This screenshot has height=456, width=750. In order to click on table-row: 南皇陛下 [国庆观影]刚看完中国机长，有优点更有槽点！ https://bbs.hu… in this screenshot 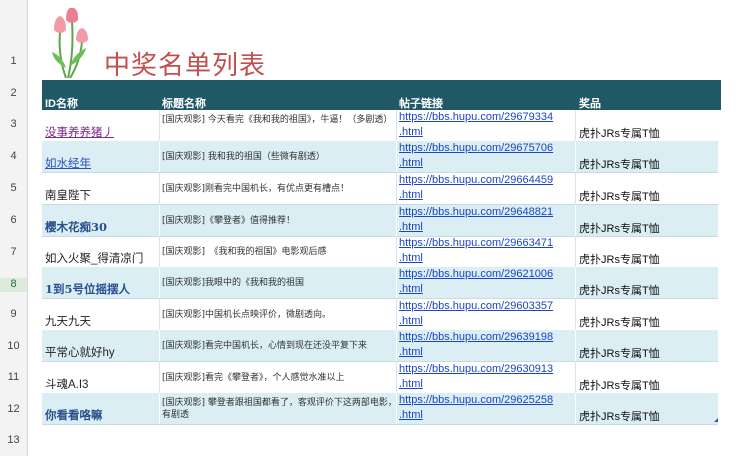, I will do `click(380, 189)`.